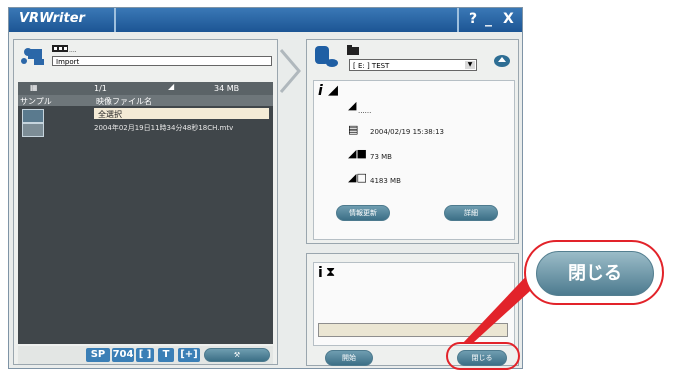 This screenshot has height=374, width=673. I want to click on text-button: T, so click(166, 355).